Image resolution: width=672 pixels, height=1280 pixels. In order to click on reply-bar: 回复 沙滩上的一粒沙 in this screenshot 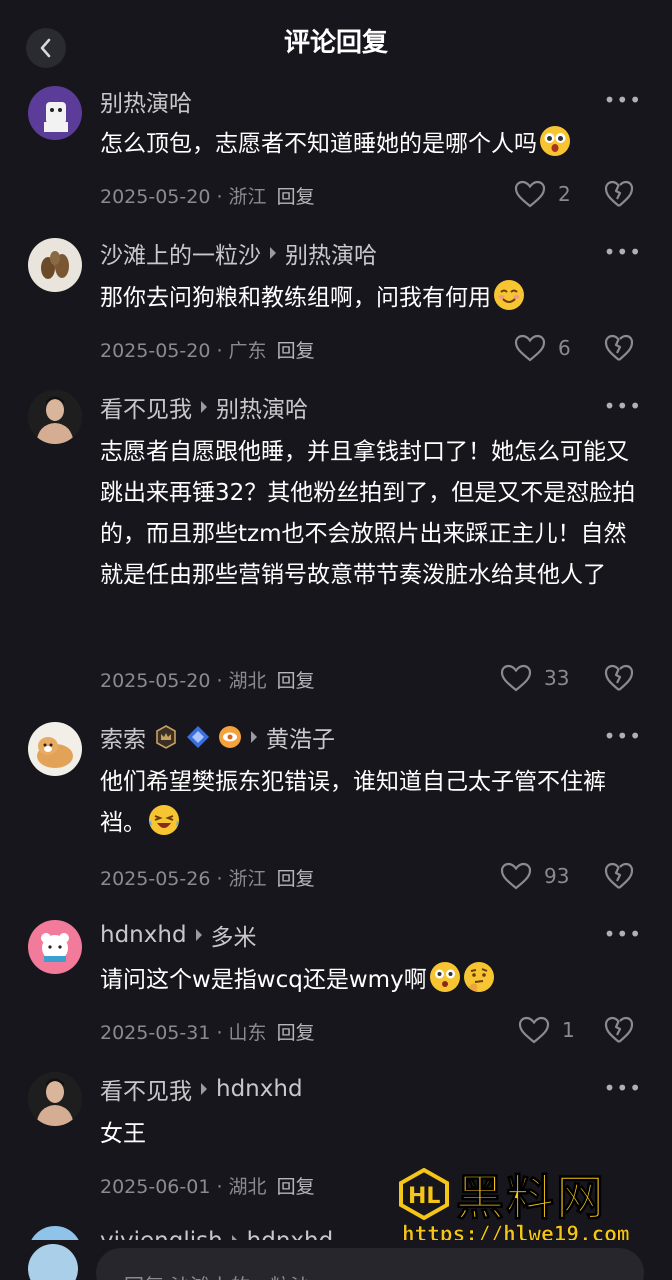, I will do `click(336, 1260)`.